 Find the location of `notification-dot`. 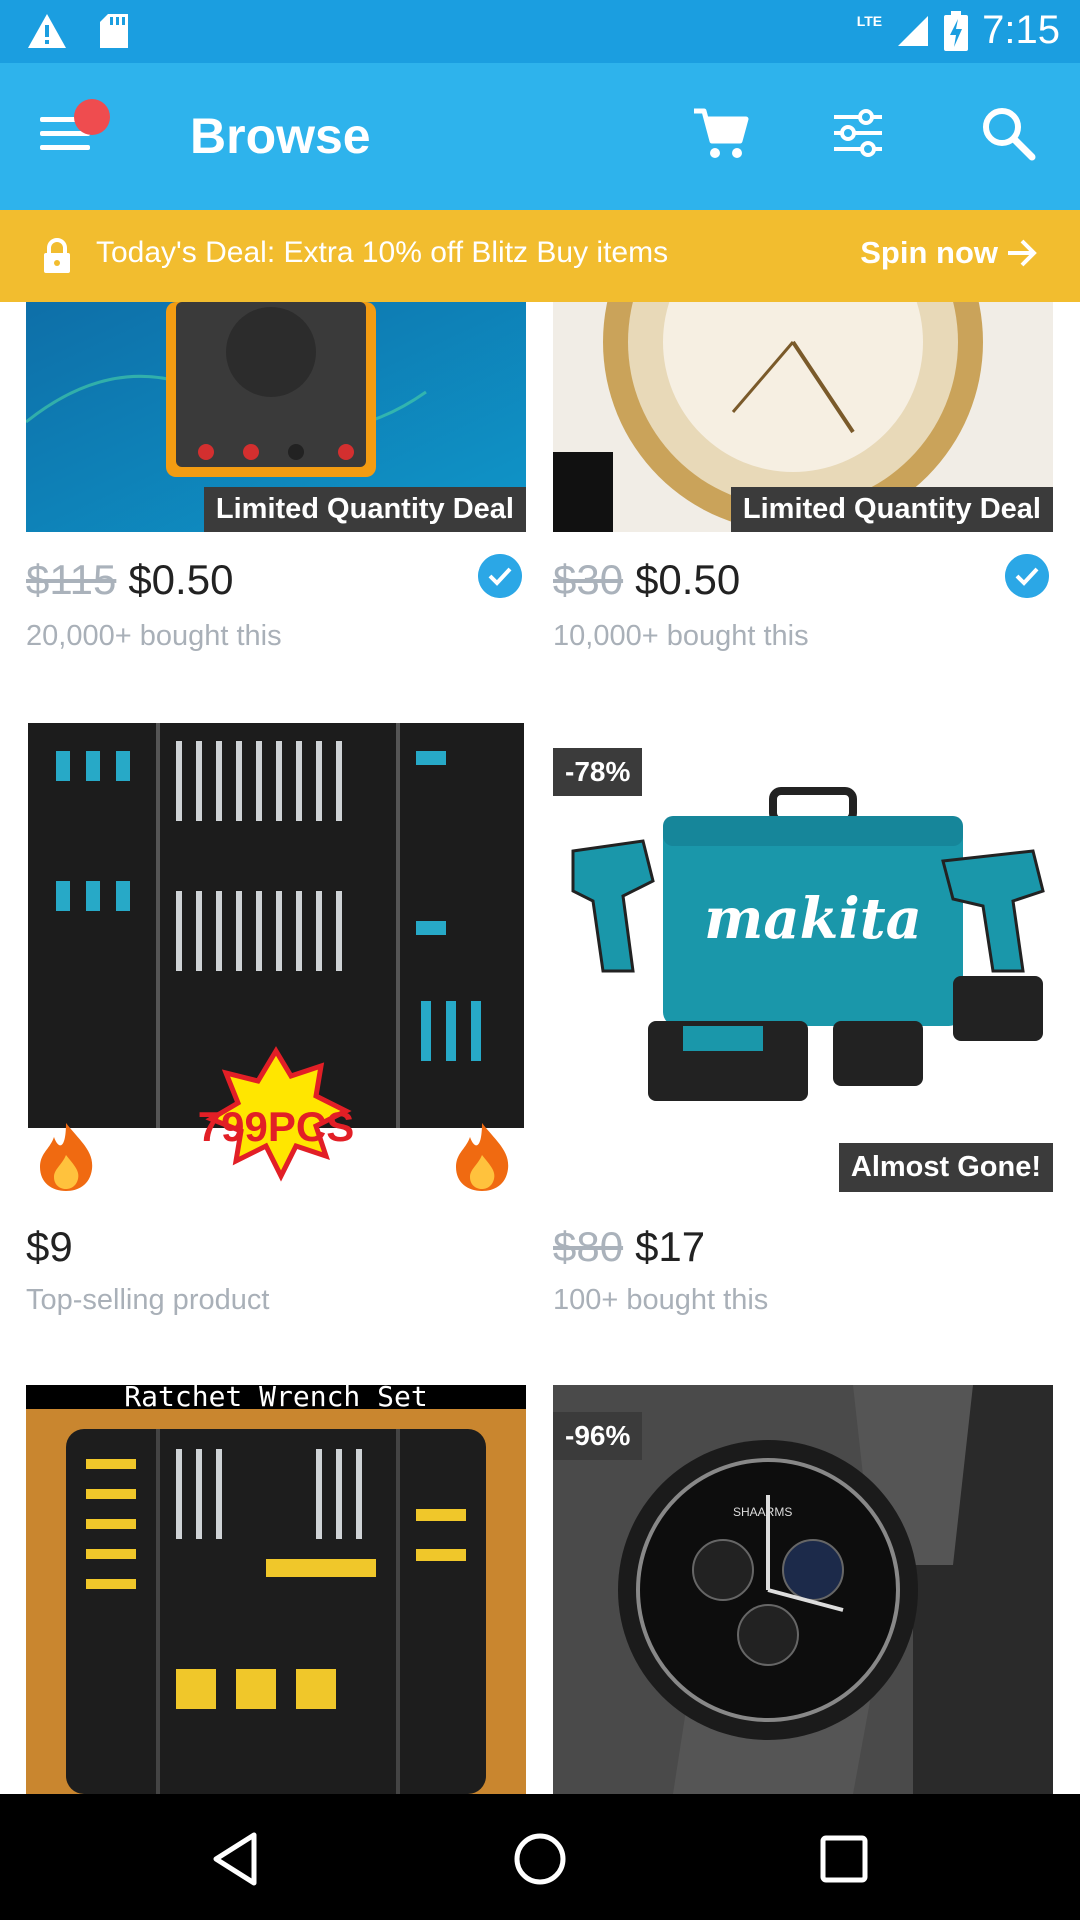

notification-dot is located at coordinates (92, 117).